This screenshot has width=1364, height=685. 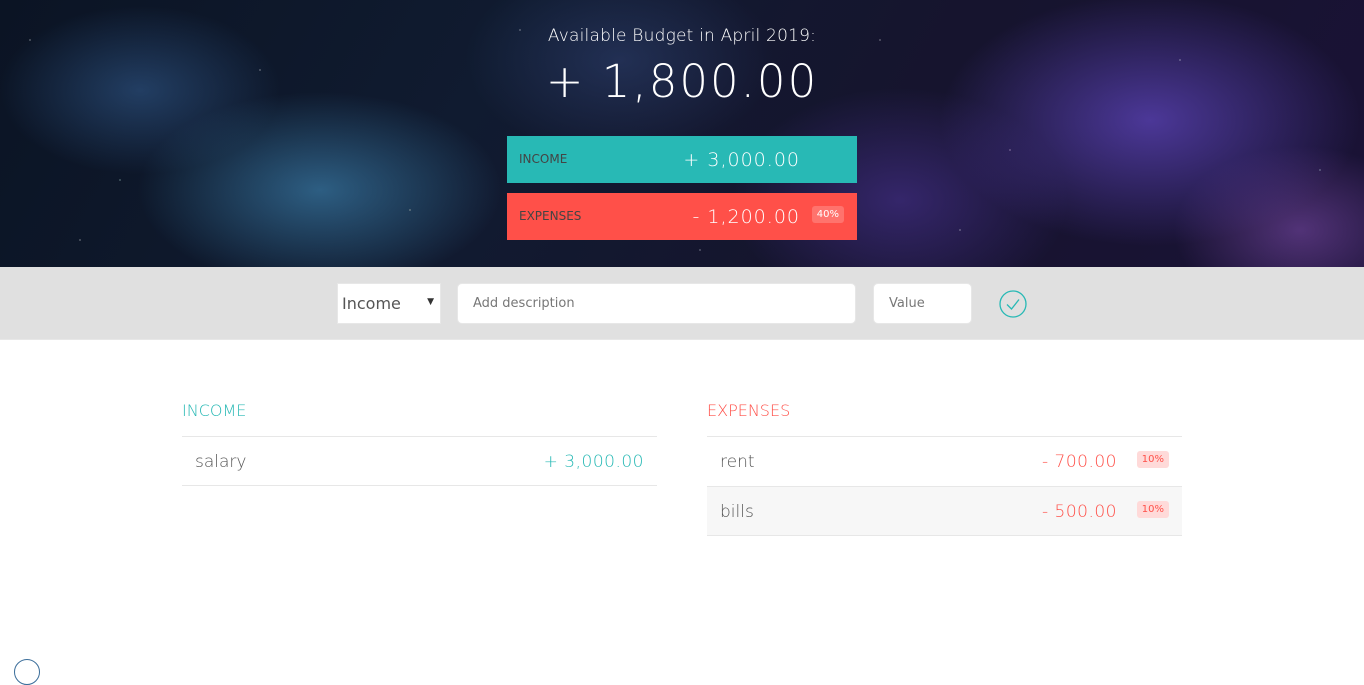 What do you see at coordinates (922, 303) in the screenshot?
I see `value-input: Value` at bounding box center [922, 303].